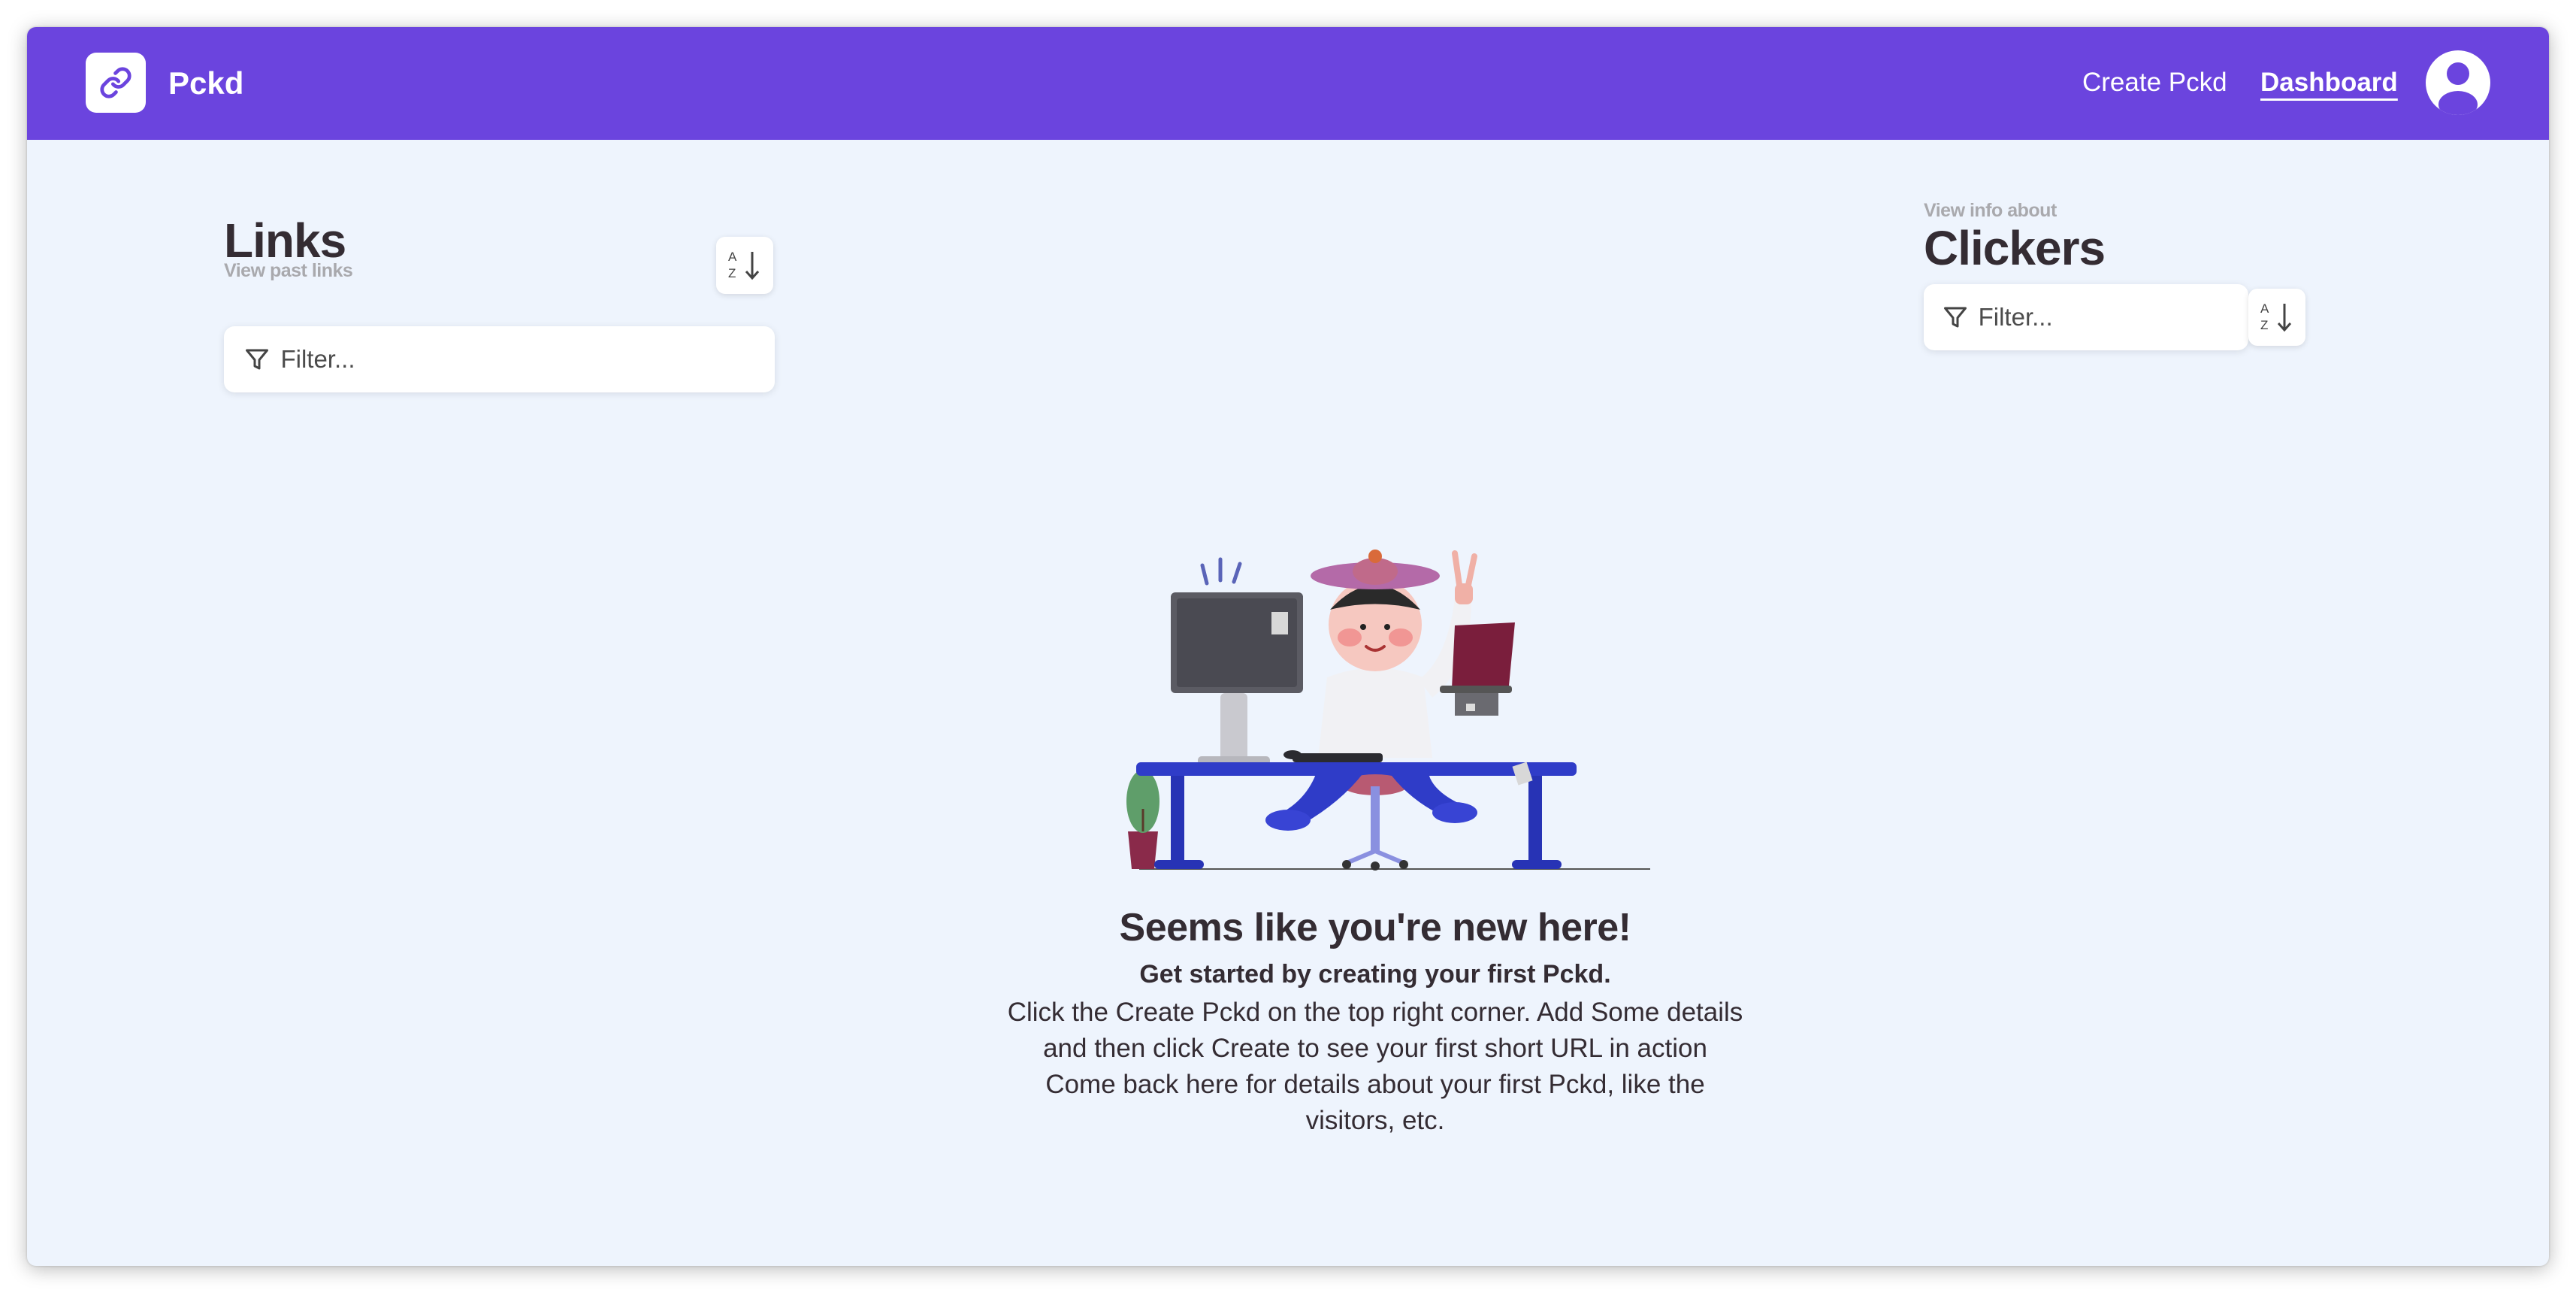  I want to click on clickers-kicker: View info about, so click(1990, 210).